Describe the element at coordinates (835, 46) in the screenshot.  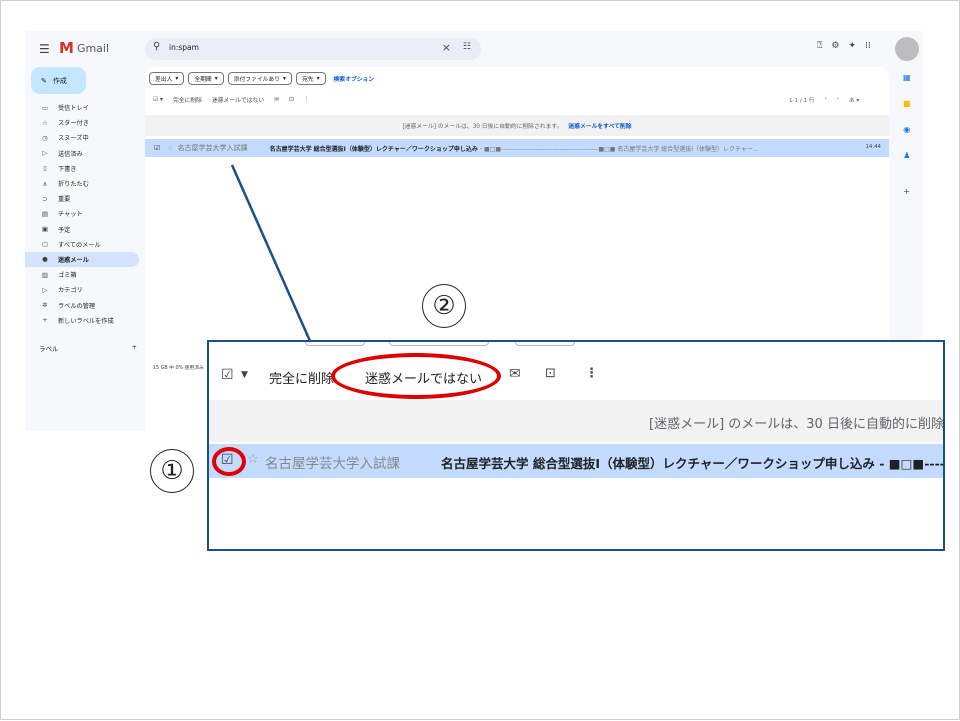
I see `settings-icon: ⚙` at that location.